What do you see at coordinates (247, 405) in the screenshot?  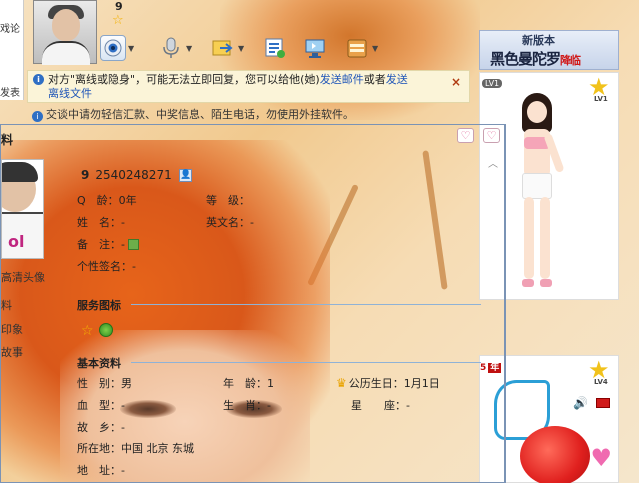 I see `zodiac-row: 生 肖：-` at bounding box center [247, 405].